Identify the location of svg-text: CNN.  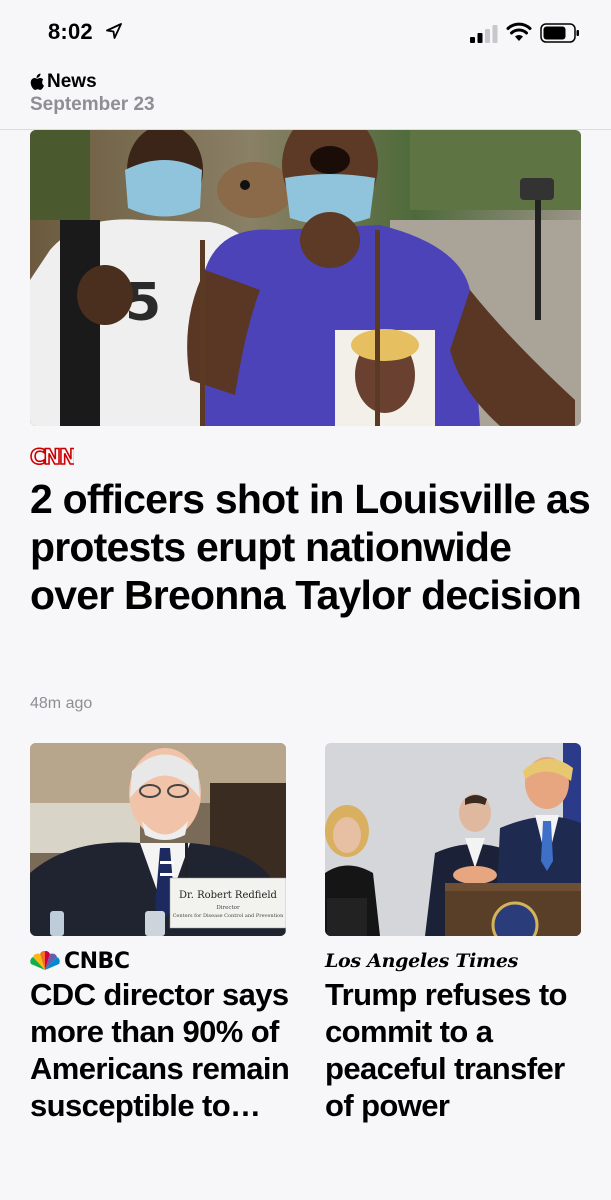
(52, 456).